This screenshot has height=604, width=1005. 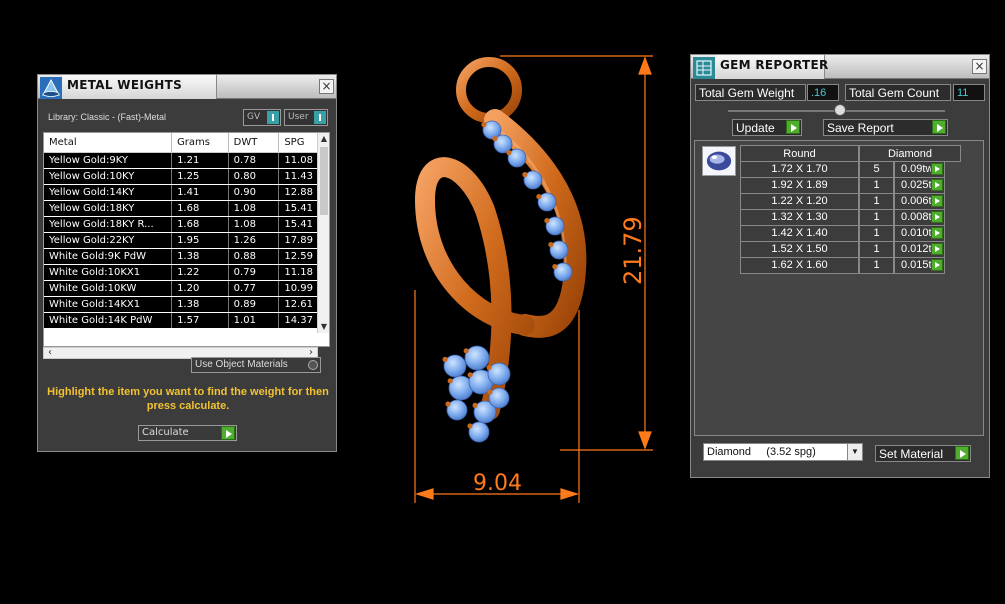 What do you see at coordinates (254, 142) in the screenshot?
I see `col-dwt-header: DWT` at bounding box center [254, 142].